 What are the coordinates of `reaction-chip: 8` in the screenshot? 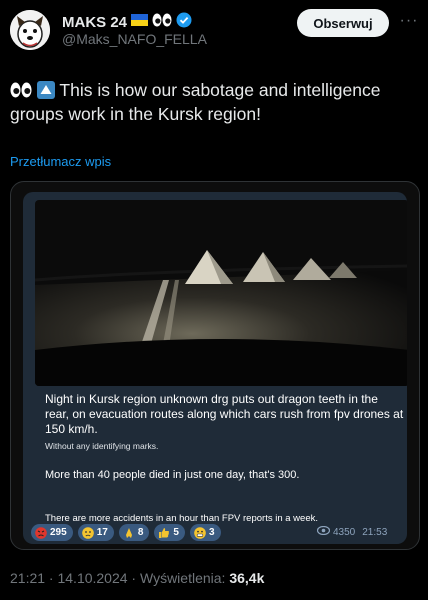 It's located at (134, 532).